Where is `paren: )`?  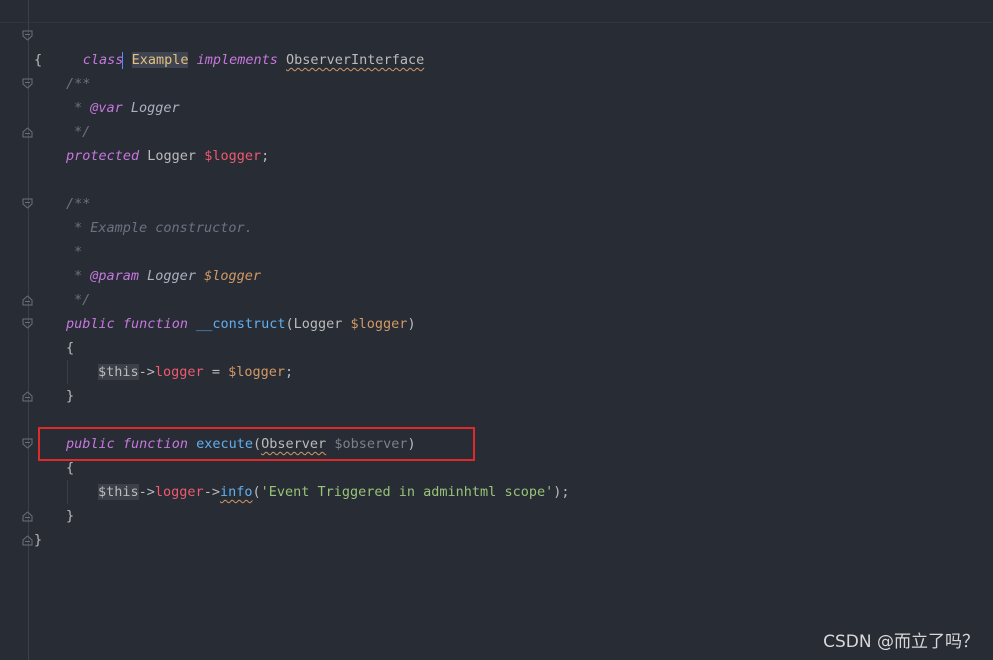 paren: ) is located at coordinates (411, 324).